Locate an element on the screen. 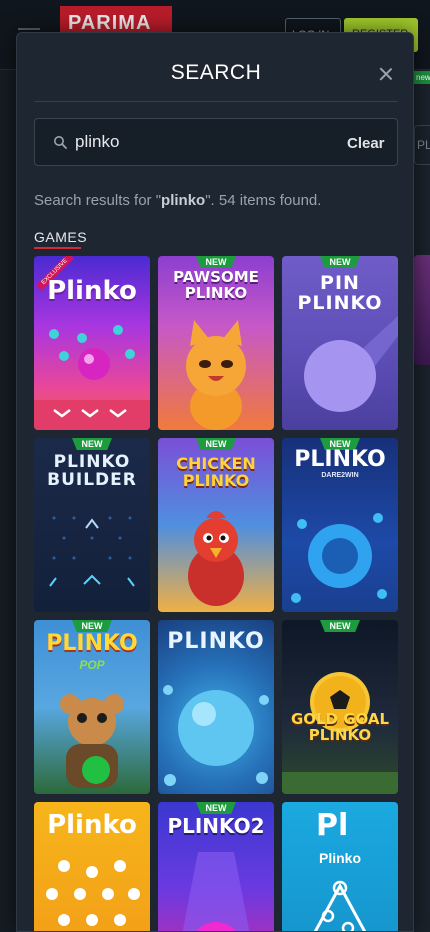  game-tile: NEW PIN PLINKO is located at coordinates (340, 343).